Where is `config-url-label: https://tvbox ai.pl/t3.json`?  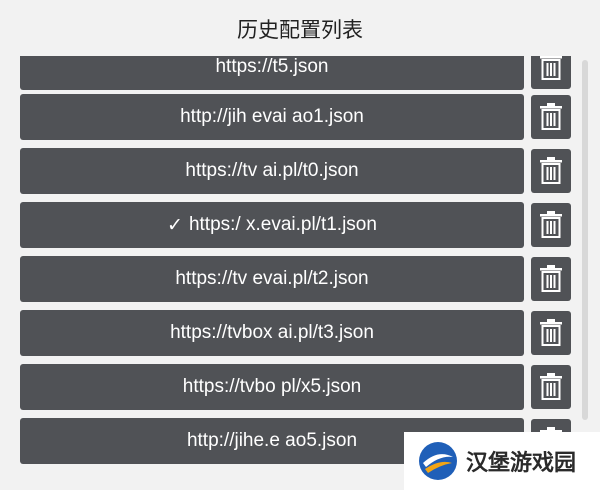 config-url-label: https://tvbox ai.pl/t3.json is located at coordinates (272, 332).